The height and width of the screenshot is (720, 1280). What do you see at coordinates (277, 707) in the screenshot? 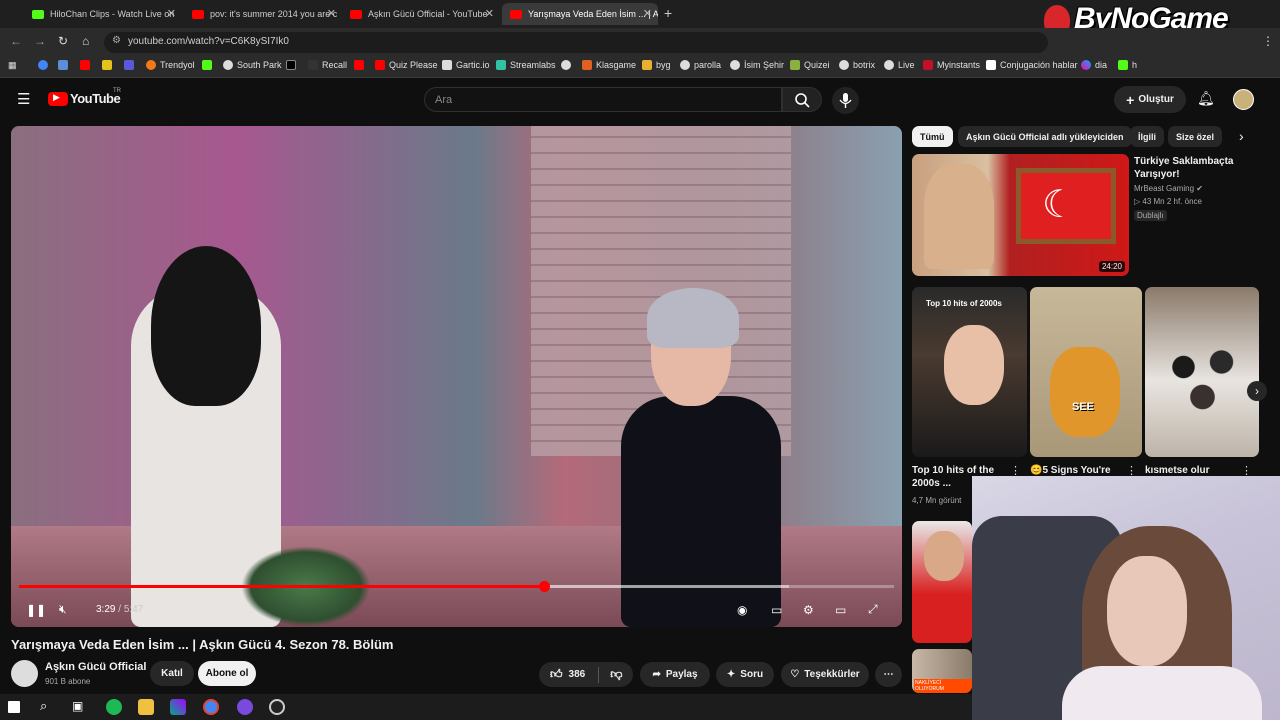
I see `obs-icon` at bounding box center [277, 707].